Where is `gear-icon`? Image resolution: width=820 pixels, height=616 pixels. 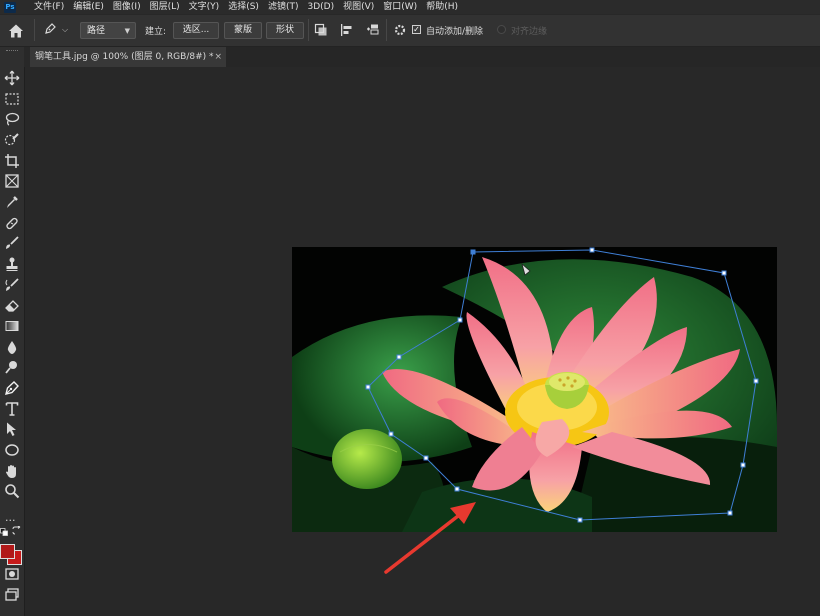 gear-icon is located at coordinates (400, 30).